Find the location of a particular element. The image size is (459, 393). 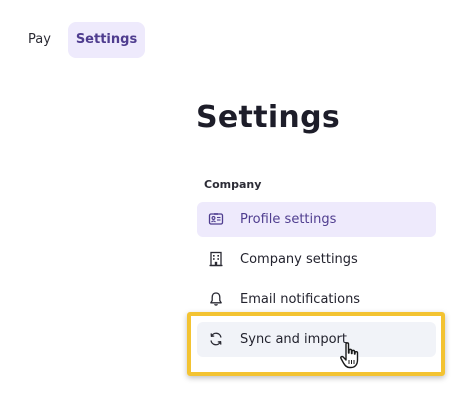

menu-item-profile-settings: Profile settings is located at coordinates (316, 219).